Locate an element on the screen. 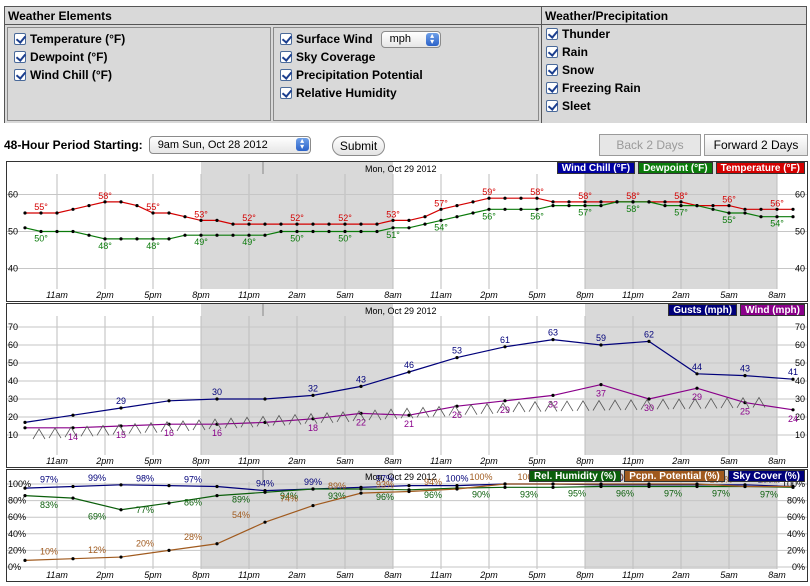 This screenshot has width=810, height=586. data-label: 97% is located at coordinates (769, 494).